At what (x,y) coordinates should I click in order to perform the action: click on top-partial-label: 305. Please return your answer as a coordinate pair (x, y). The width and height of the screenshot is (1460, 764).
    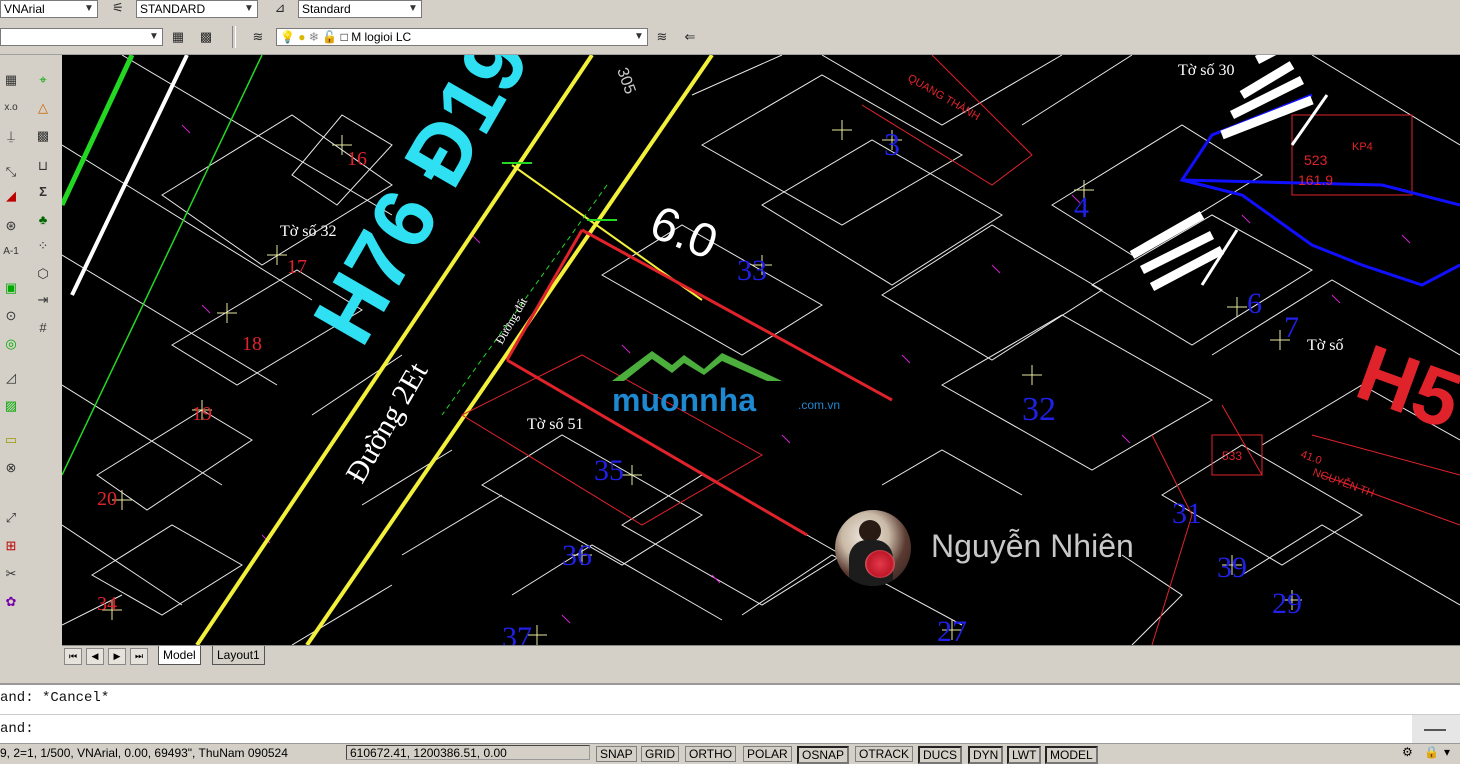
    Looking at the image, I should click on (625, 81).